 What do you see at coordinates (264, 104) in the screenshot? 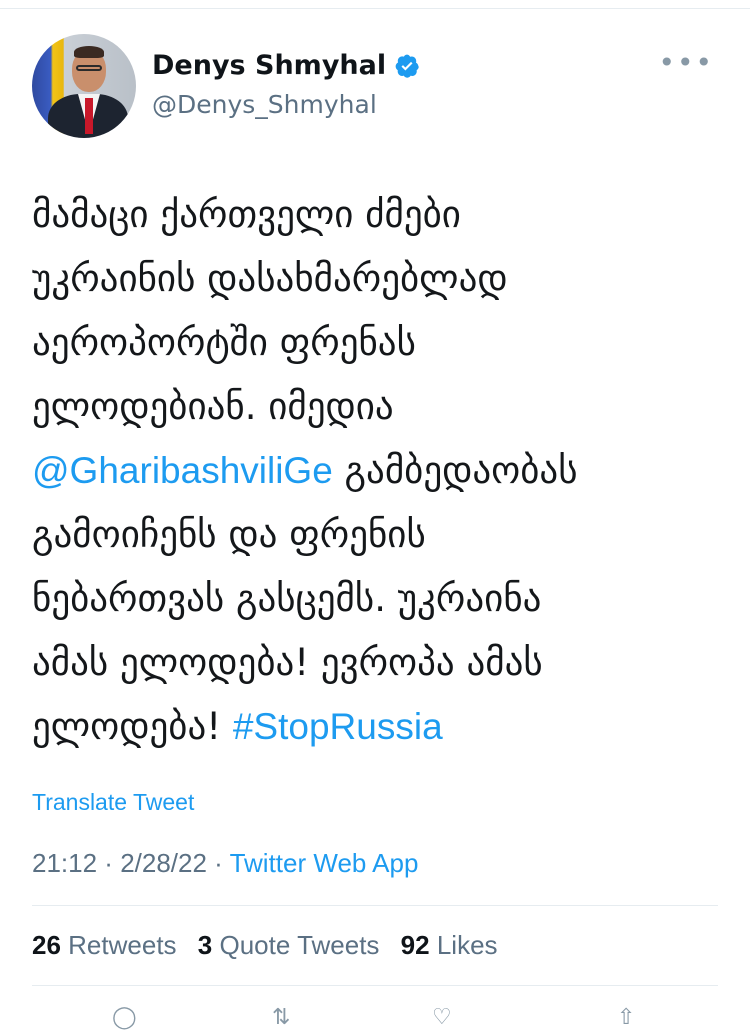
I see `handle: @Denys_Shmyhal` at bounding box center [264, 104].